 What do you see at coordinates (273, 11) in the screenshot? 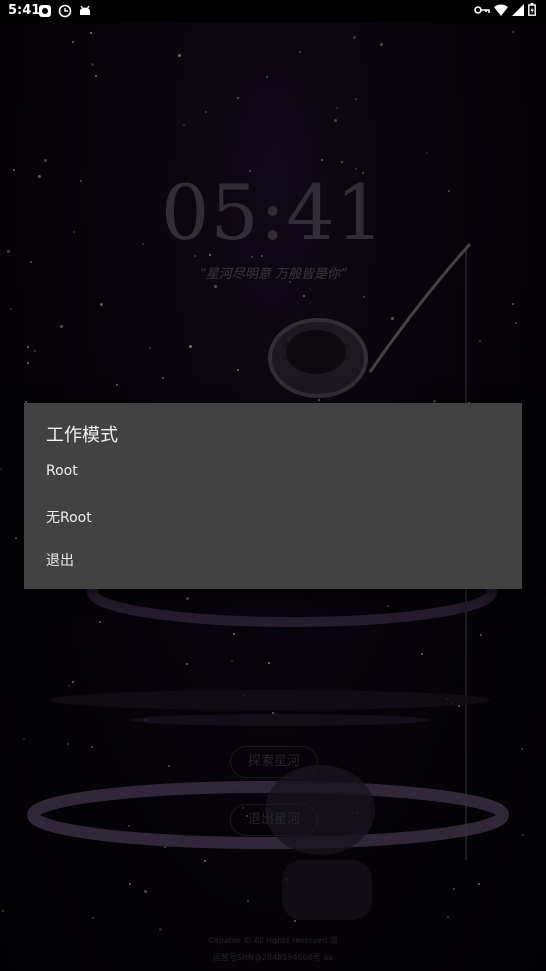
I see `status-bar: 5:41` at bounding box center [273, 11].